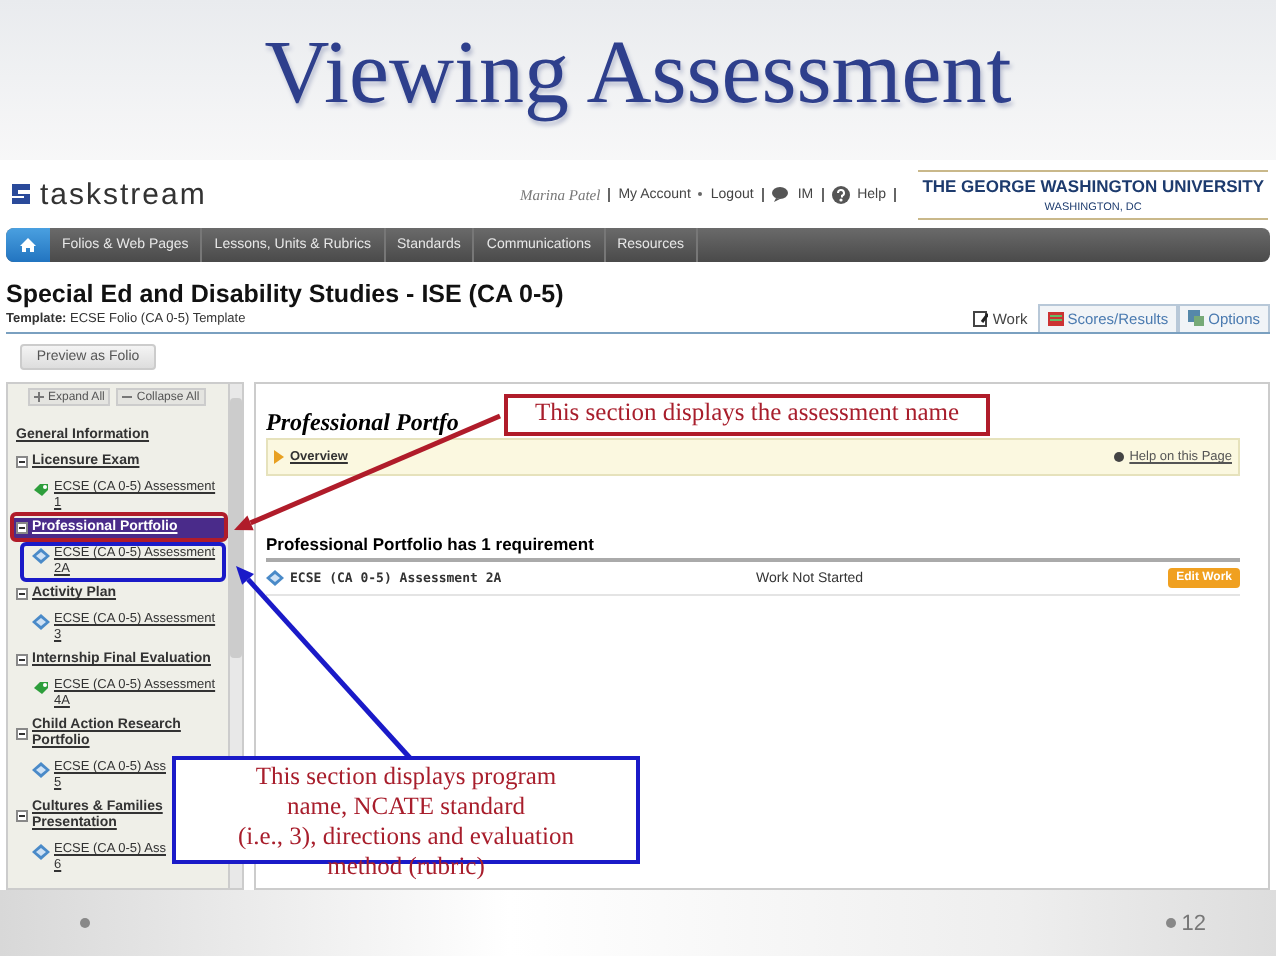 Image resolution: width=1276 pixels, height=956 pixels. Describe the element at coordinates (123, 194) in the screenshot. I see `logo-text: taskstream` at that location.